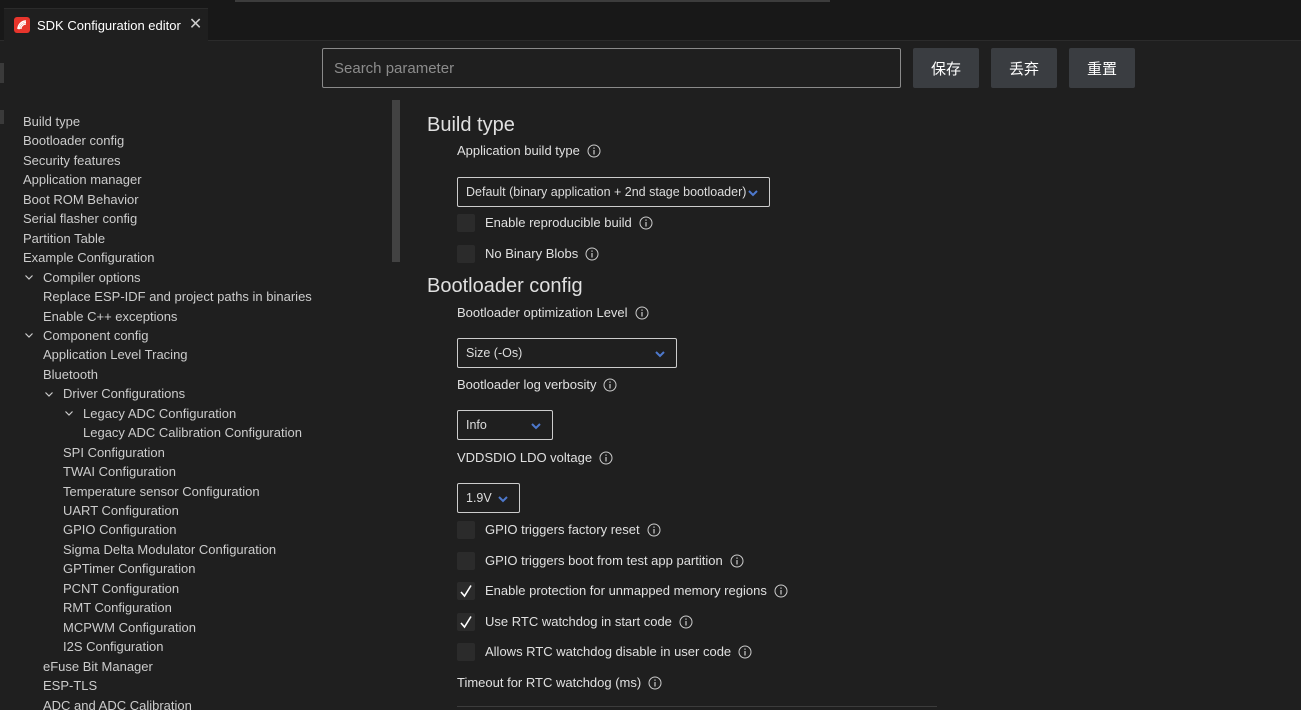 The height and width of the screenshot is (710, 1301). I want to click on sidebar-item-label: GPTimer Configuration, so click(129, 569).